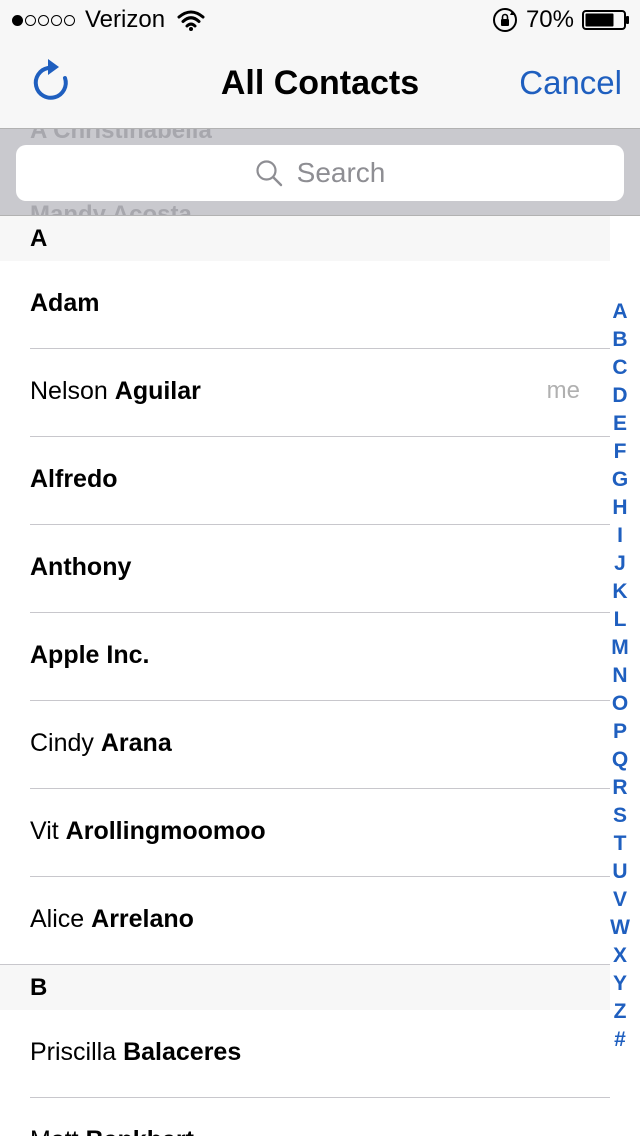 The width and height of the screenshot is (640, 1136). Describe the element at coordinates (620, 956) in the screenshot. I see `index-letter-x: X` at that location.